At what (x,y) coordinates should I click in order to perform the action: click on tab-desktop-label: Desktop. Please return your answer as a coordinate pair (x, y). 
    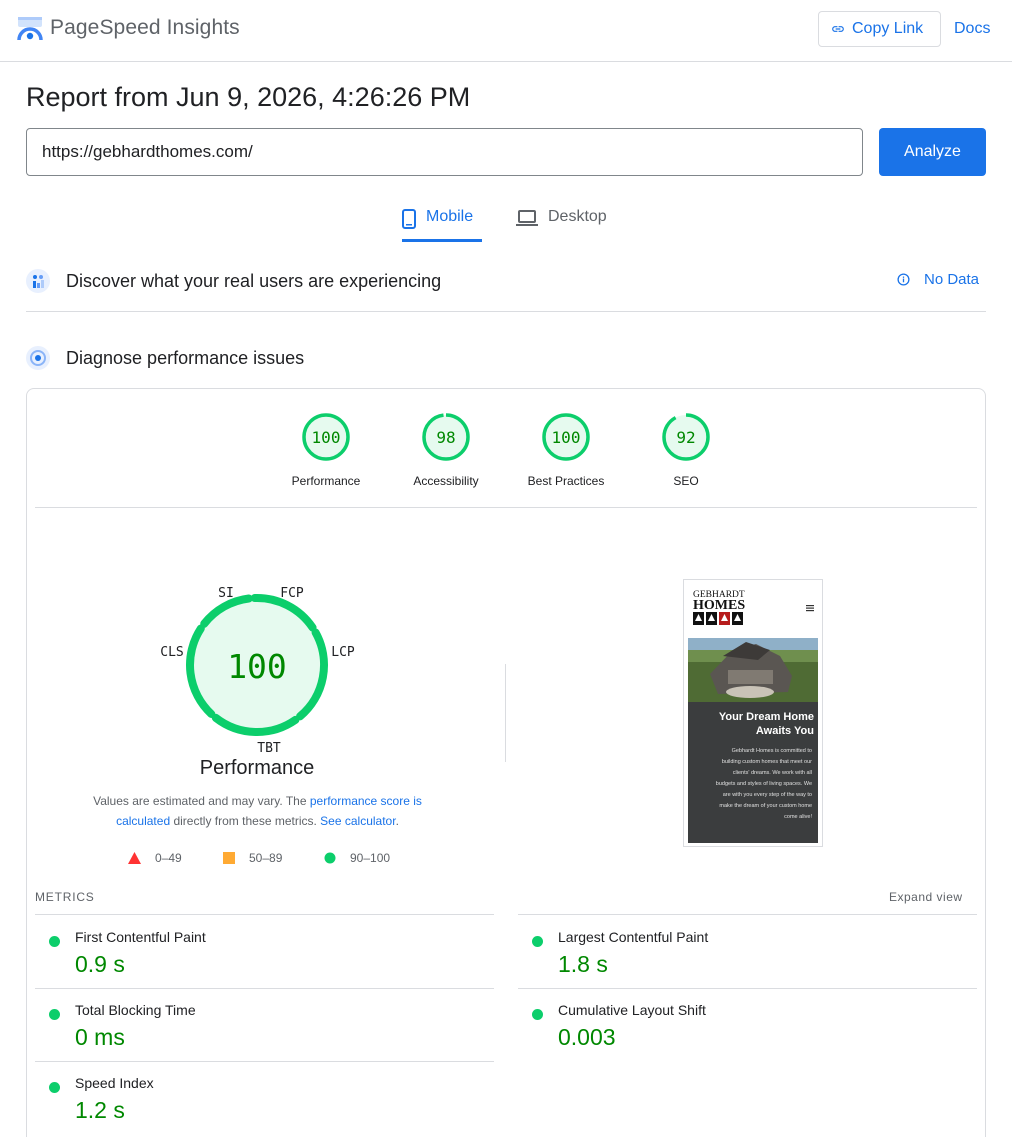
    Looking at the image, I should click on (577, 216).